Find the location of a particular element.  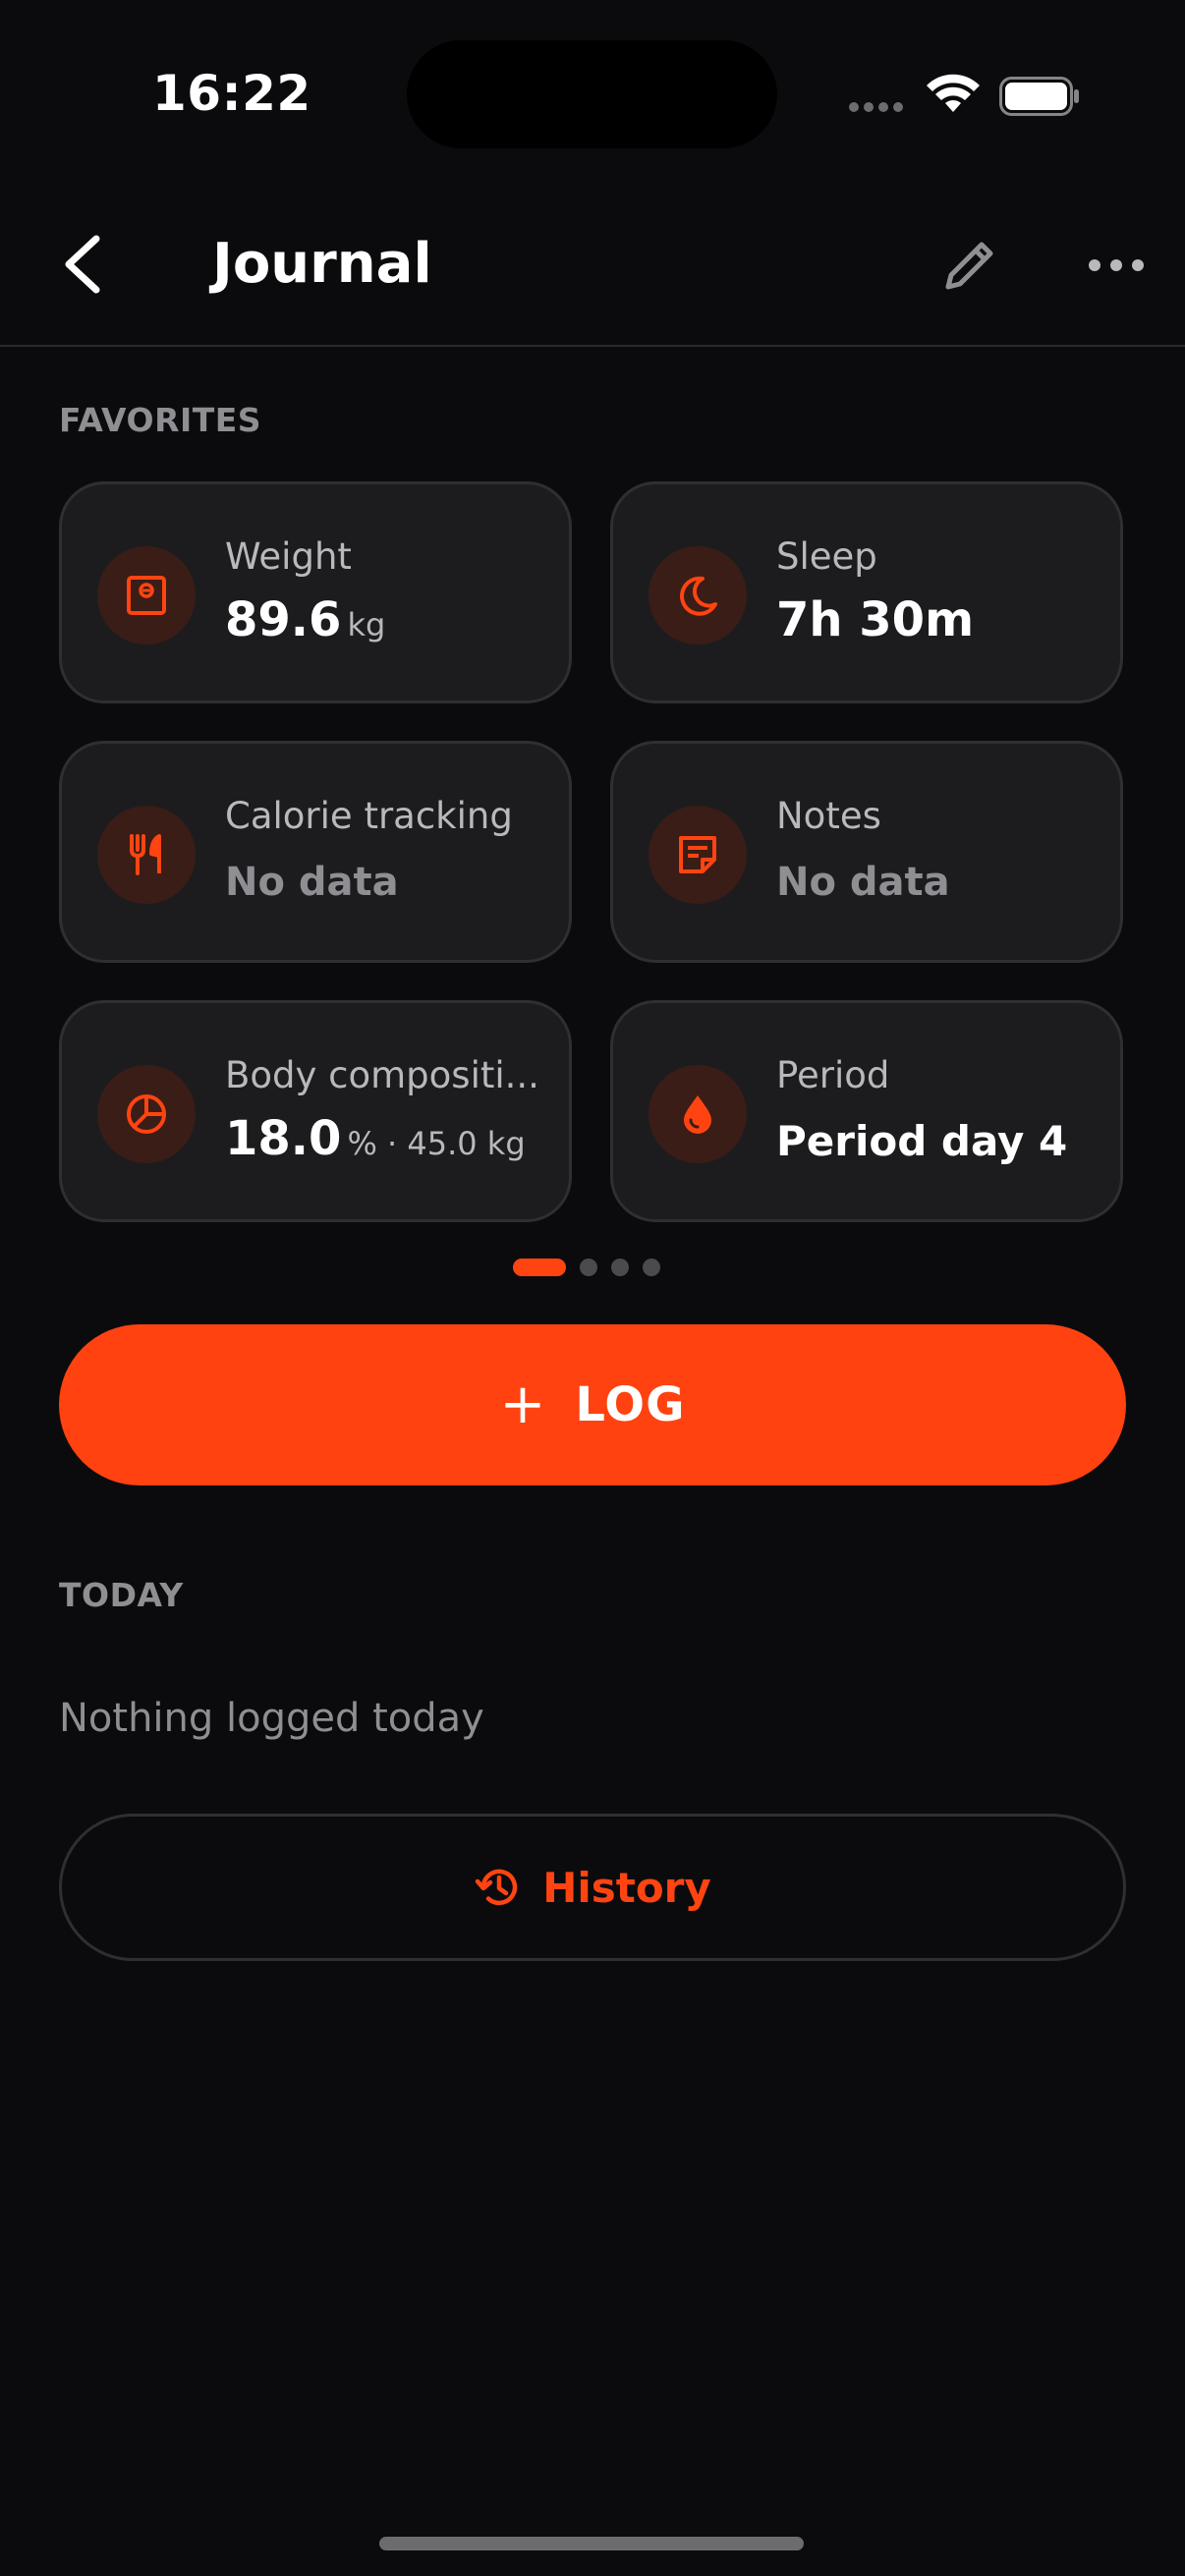

card-value: 7h 30m is located at coordinates (876, 619).